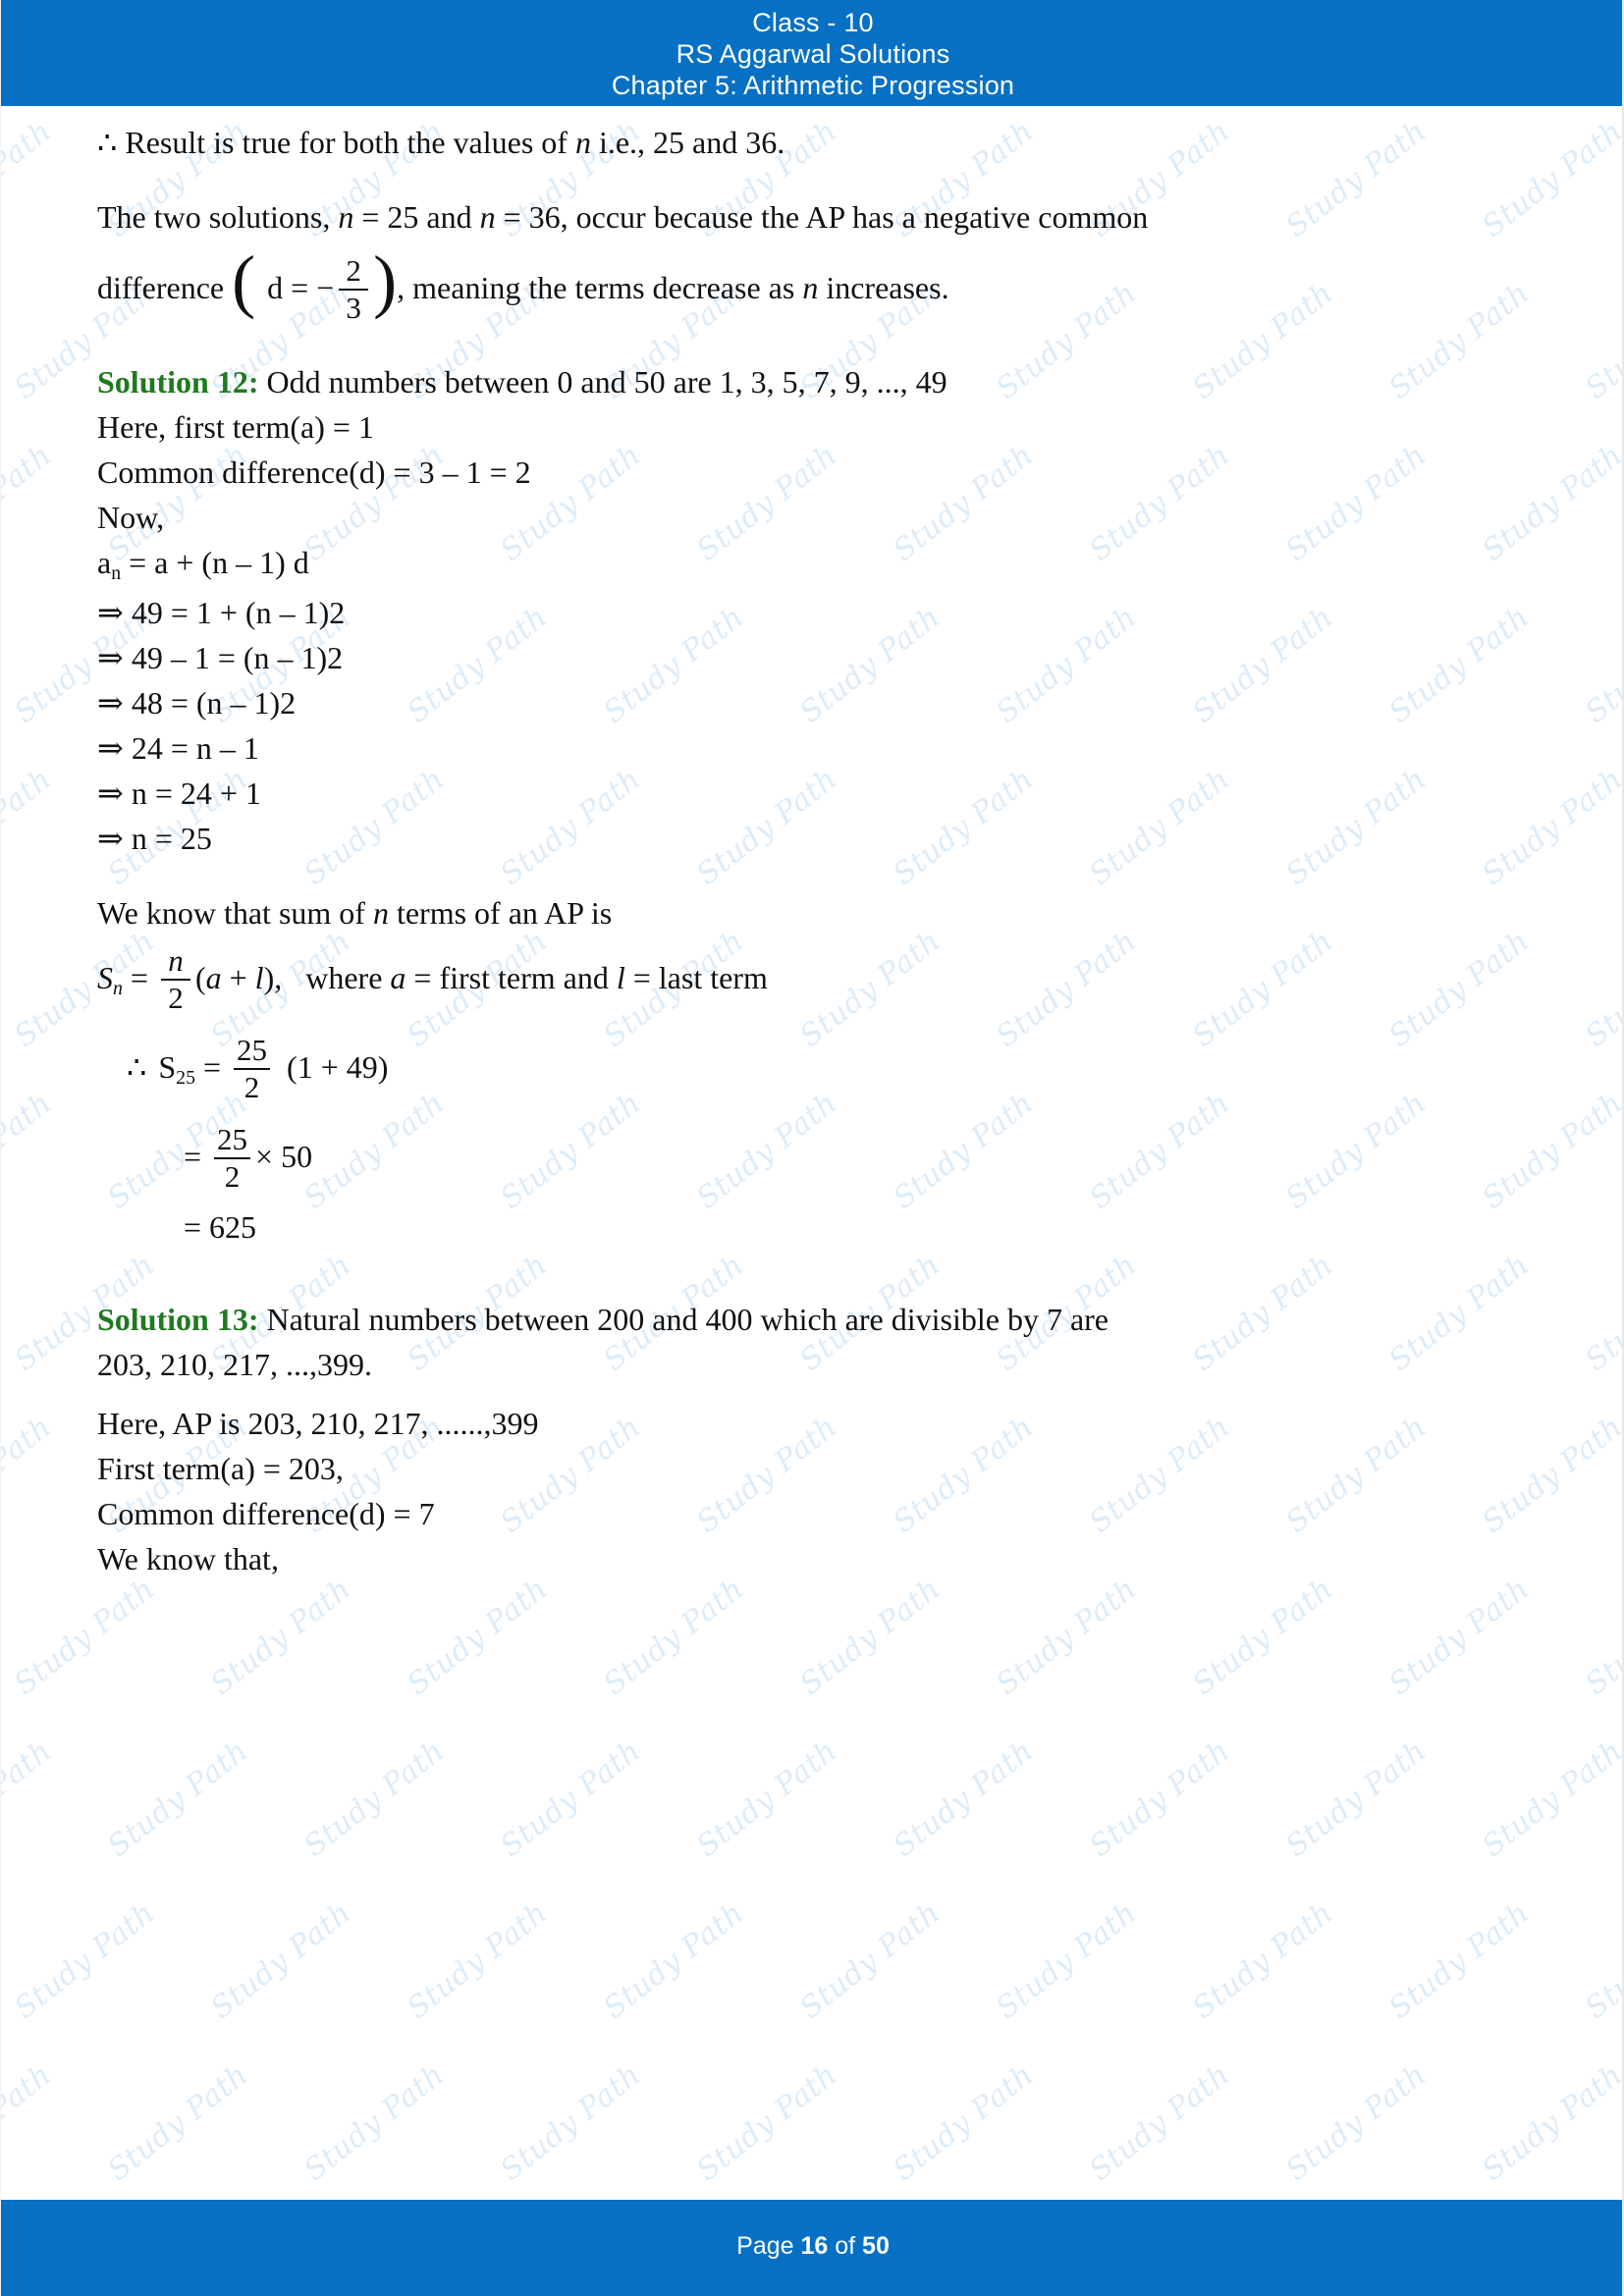  I want to click on footer-current-page: 16, so click(814, 2246).